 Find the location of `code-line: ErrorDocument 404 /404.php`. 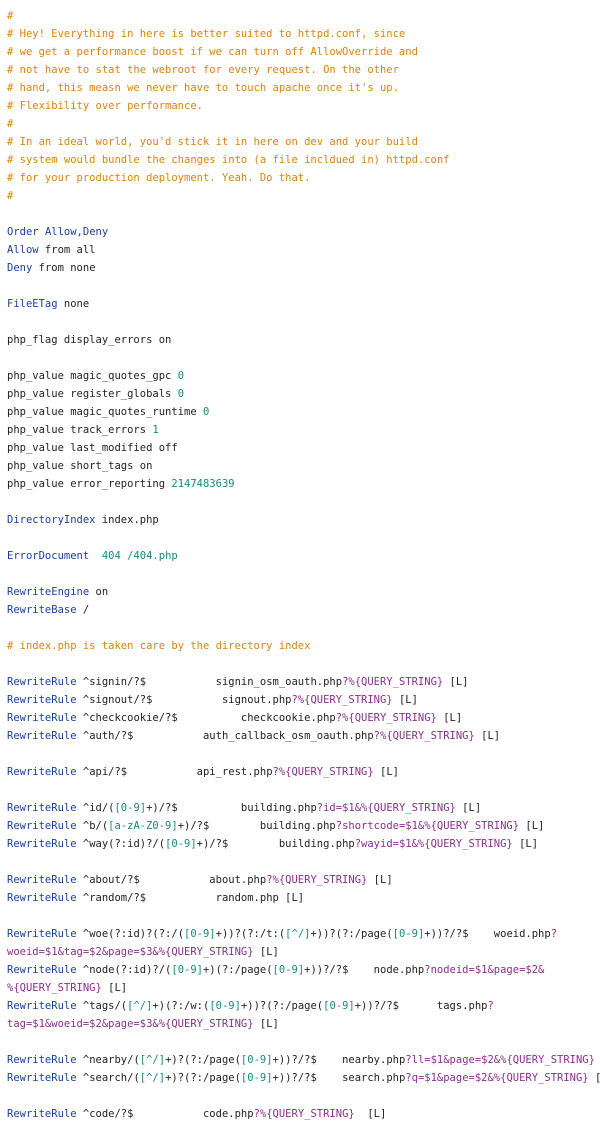

code-line: ErrorDocument 404 /404.php is located at coordinates (303, 556).